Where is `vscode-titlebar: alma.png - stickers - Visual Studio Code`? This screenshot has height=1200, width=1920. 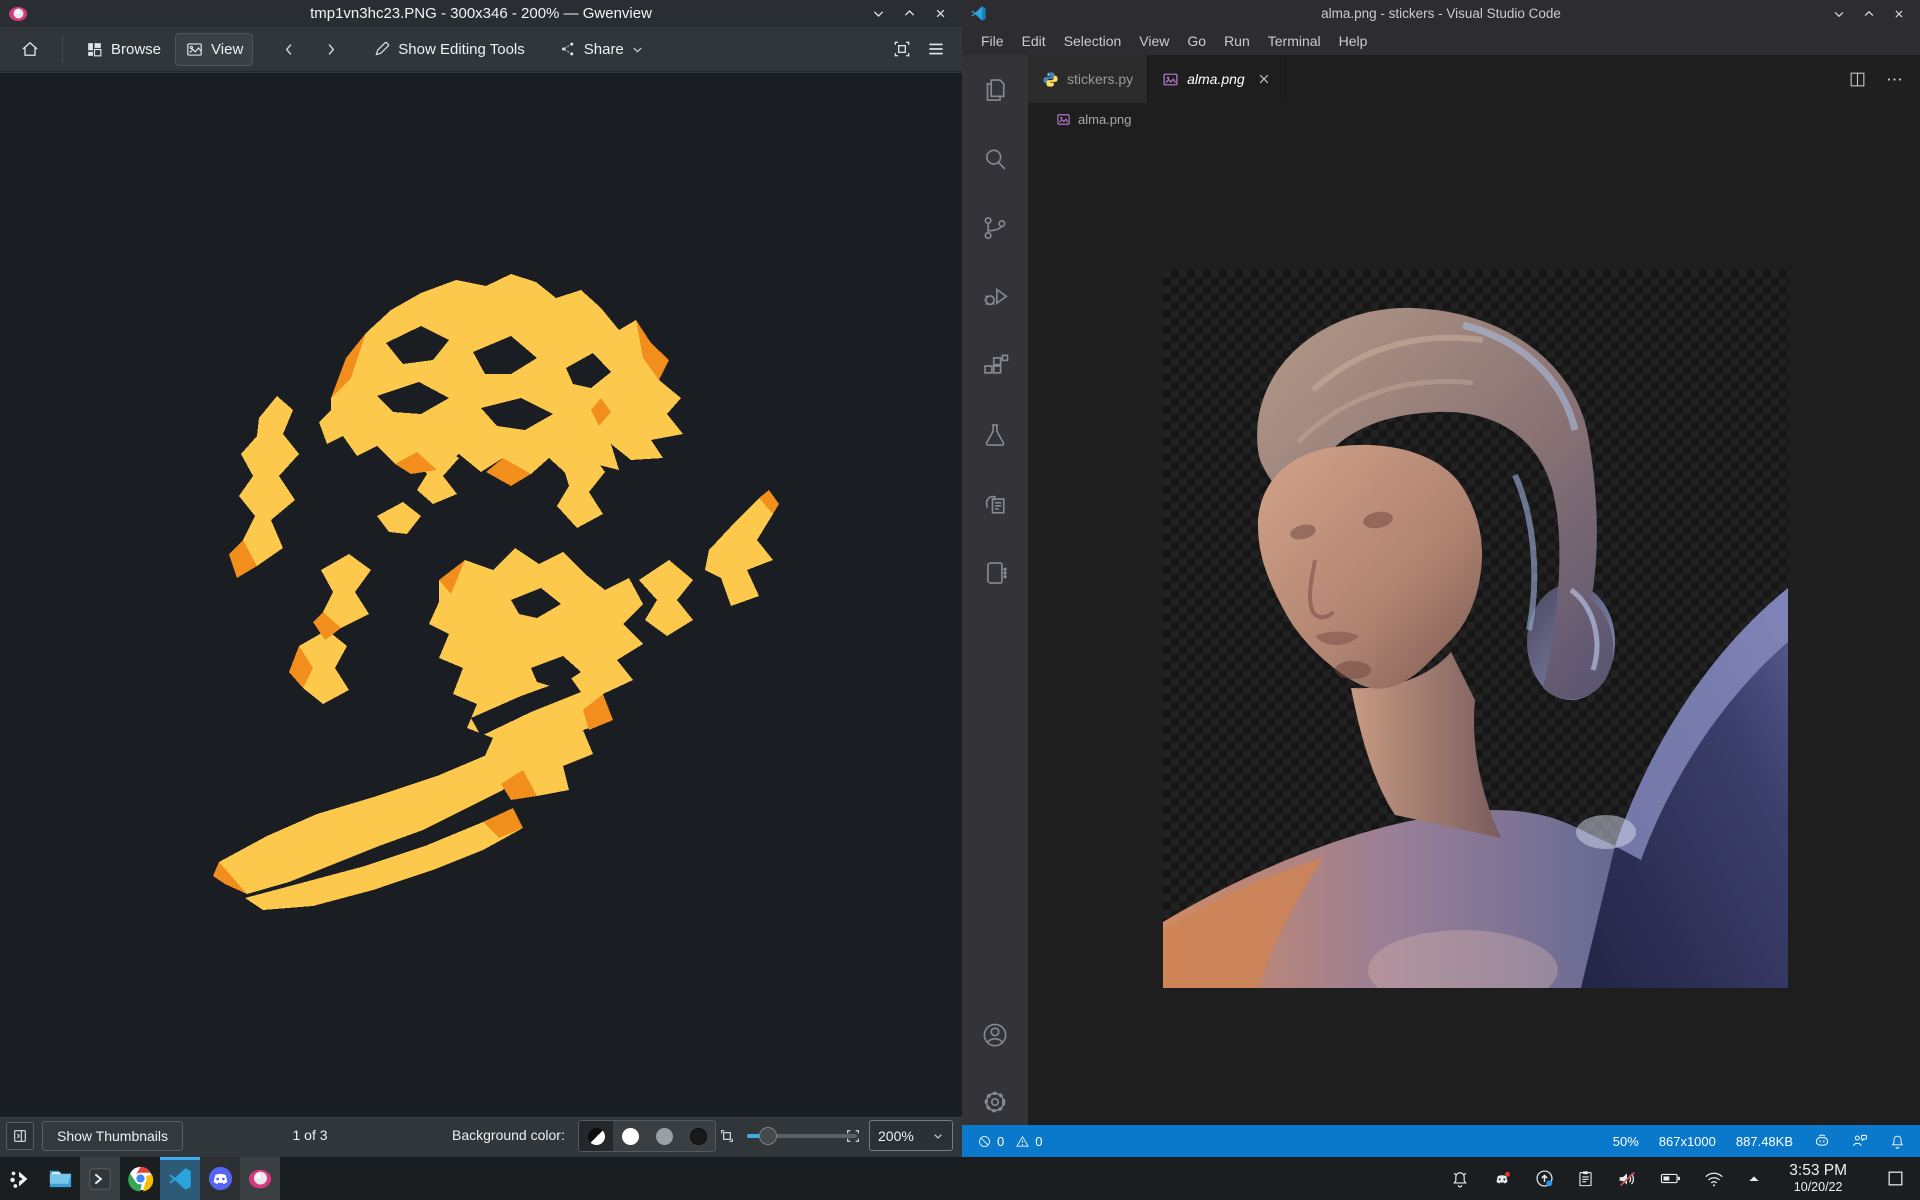
vscode-titlebar: alma.png - stickers - Visual Studio Code is located at coordinates (1441, 13).